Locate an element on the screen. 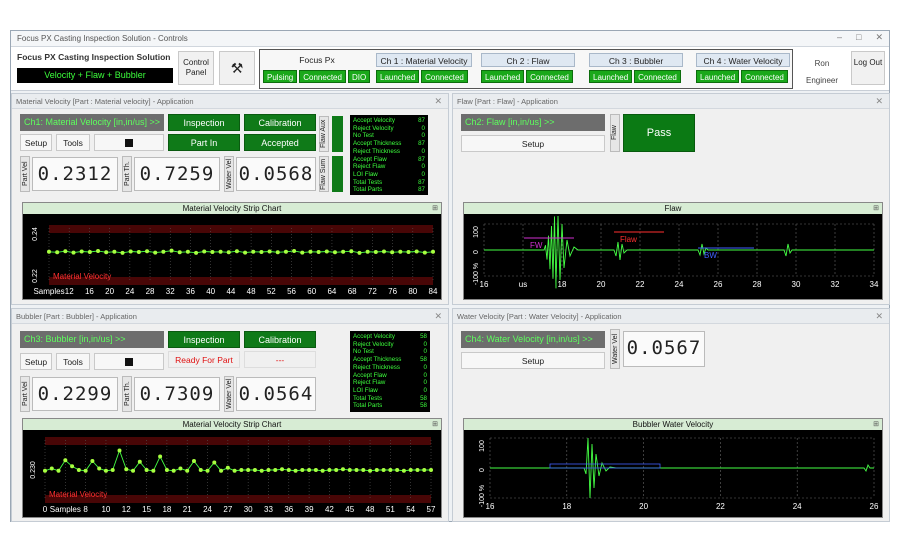 The width and height of the screenshot is (900, 550). x-tick-label: 45 is located at coordinates (349, 509).